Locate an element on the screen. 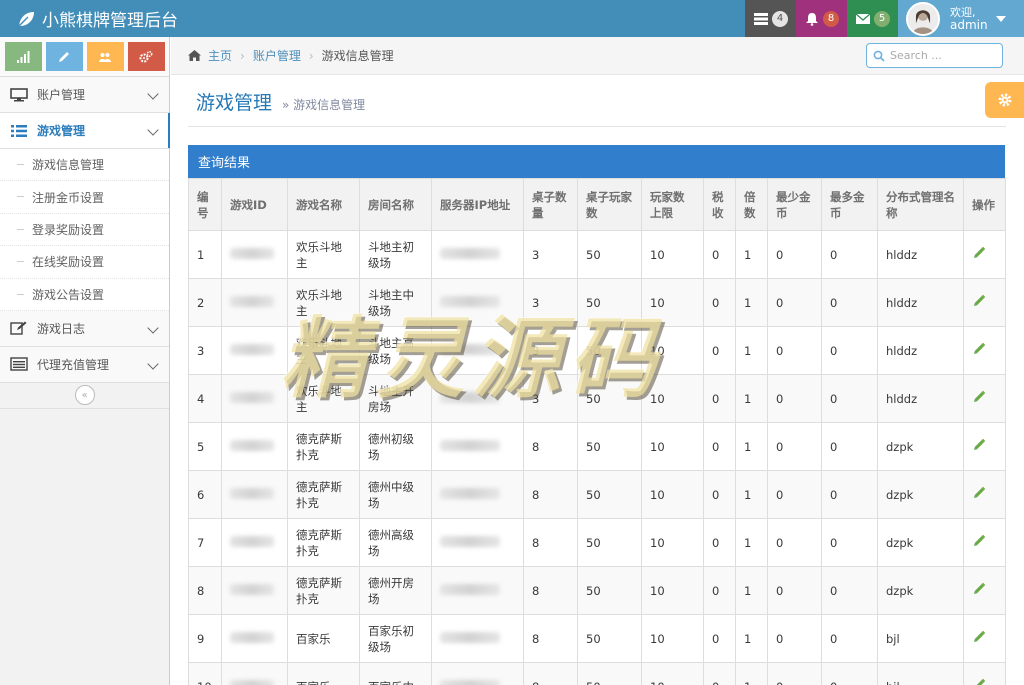 Image resolution: width=1024 pixels, height=685 pixels. table-cell: 百家乐 is located at coordinates (323, 638).